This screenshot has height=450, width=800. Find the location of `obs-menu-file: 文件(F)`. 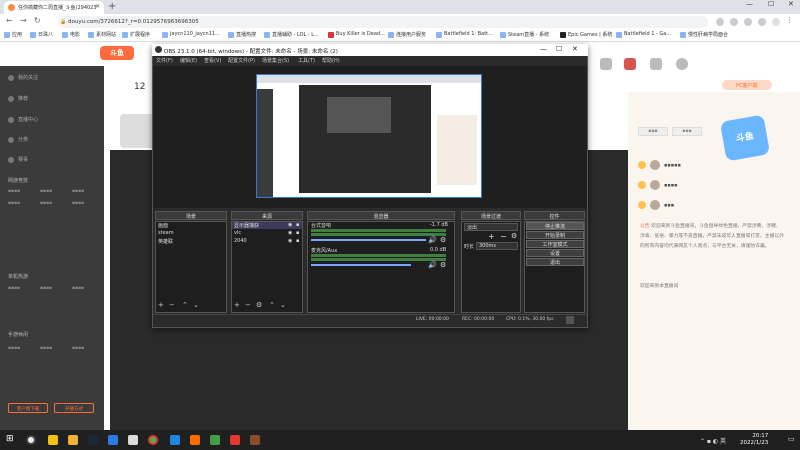

obs-menu-file: 文件(F) is located at coordinates (164, 60).